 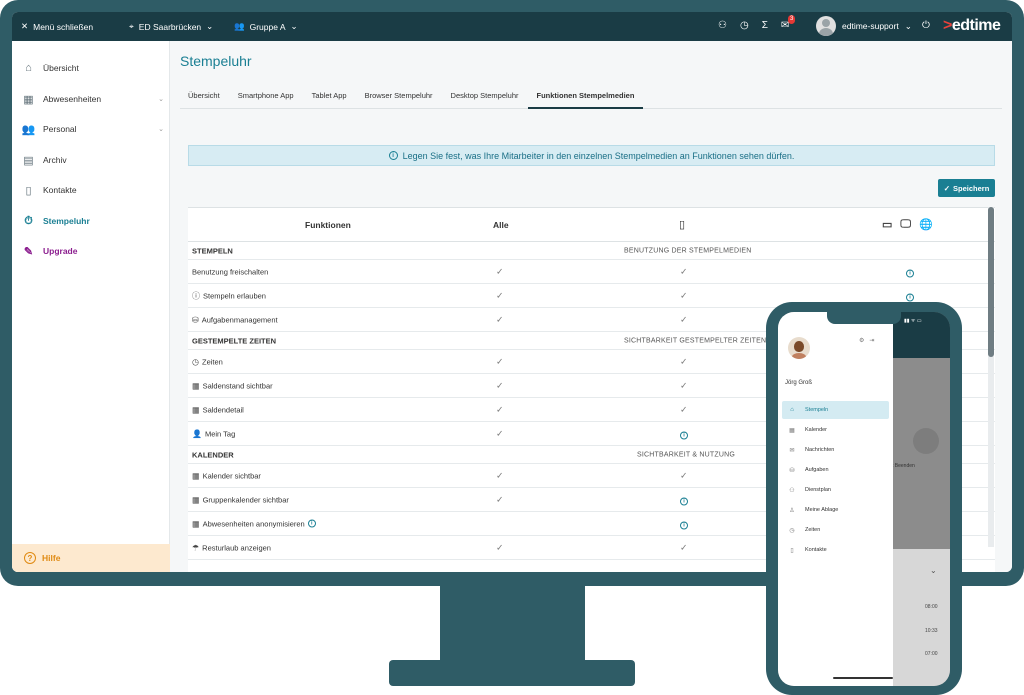 I want to click on clock-icon: ◷, so click(x=744, y=25).